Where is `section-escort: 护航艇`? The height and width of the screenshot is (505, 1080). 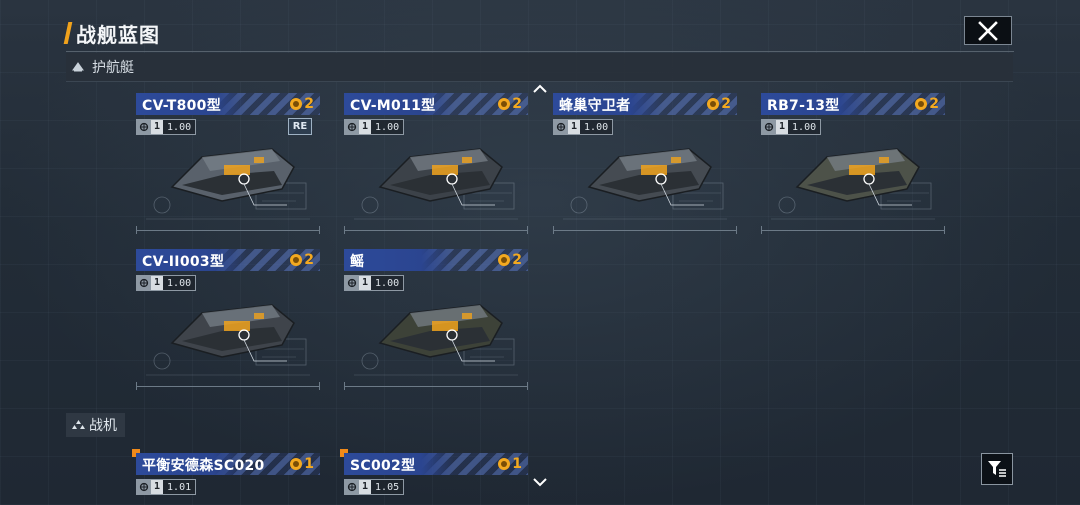 section-escort: 护航艇 is located at coordinates (539, 67).